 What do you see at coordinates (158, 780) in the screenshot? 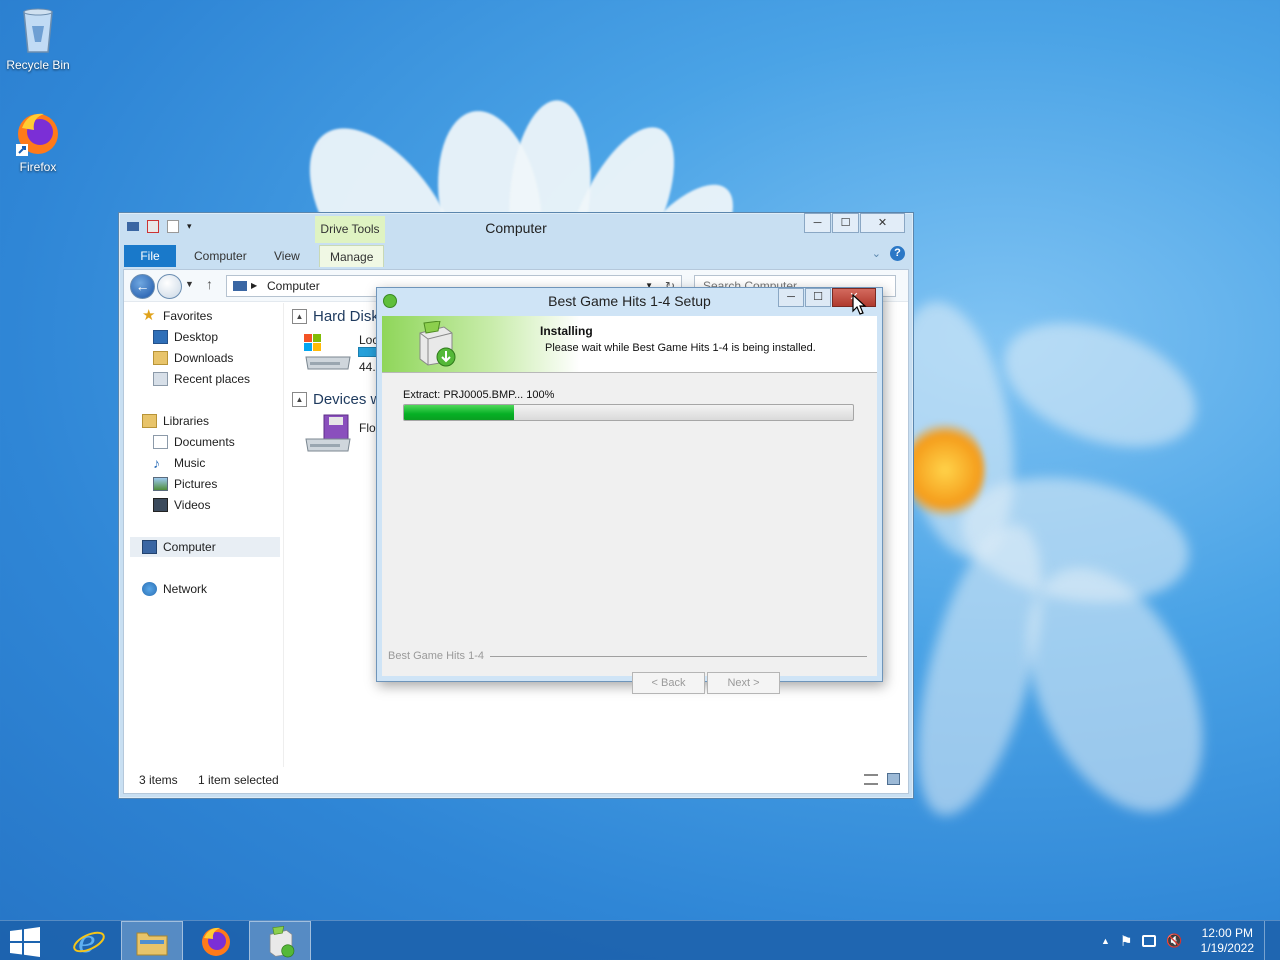
I see `status-item-count: 3 items` at bounding box center [158, 780].